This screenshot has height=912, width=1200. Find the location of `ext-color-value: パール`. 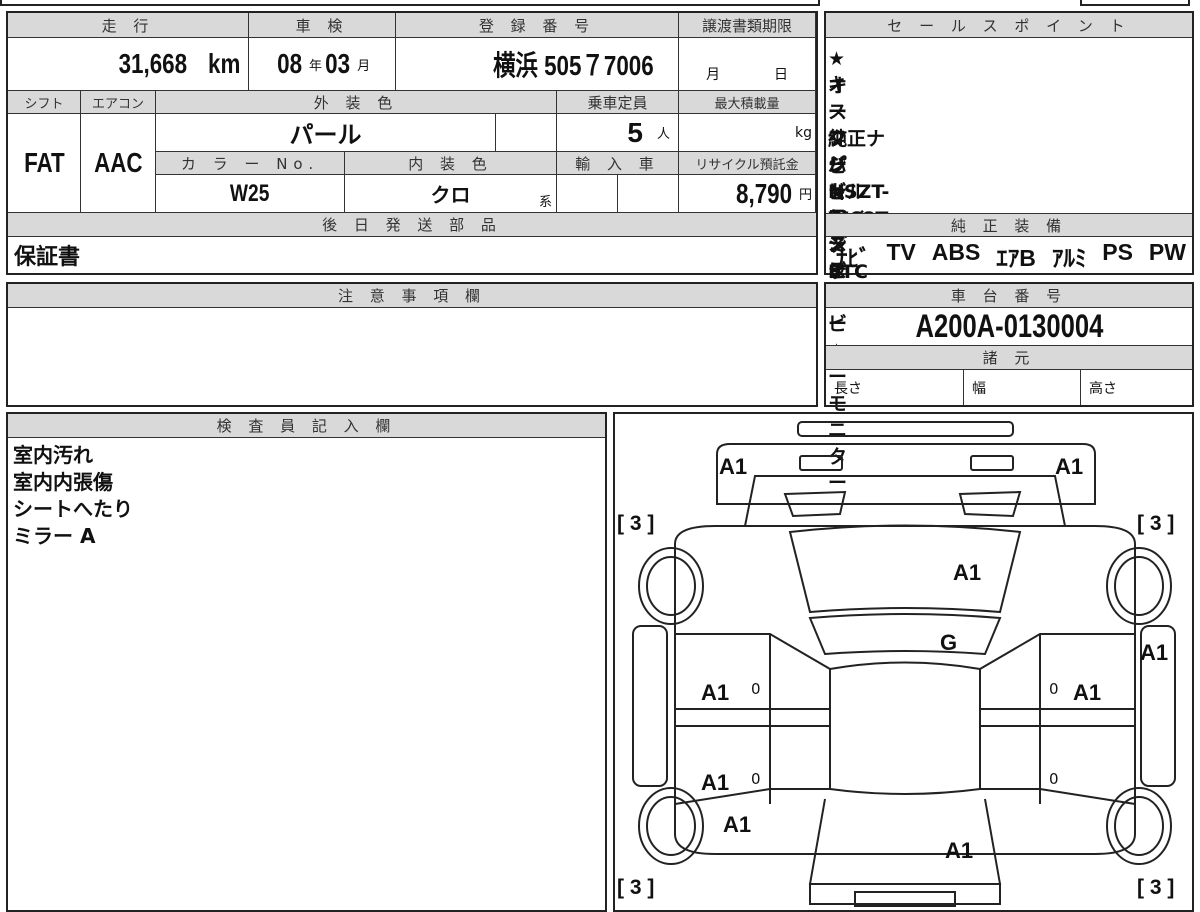

ext-color-value: パール is located at coordinates (326, 133).